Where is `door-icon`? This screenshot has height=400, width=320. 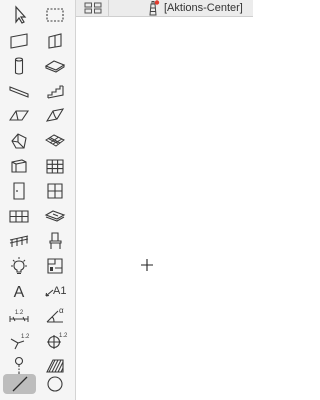 door-icon is located at coordinates (19, 191).